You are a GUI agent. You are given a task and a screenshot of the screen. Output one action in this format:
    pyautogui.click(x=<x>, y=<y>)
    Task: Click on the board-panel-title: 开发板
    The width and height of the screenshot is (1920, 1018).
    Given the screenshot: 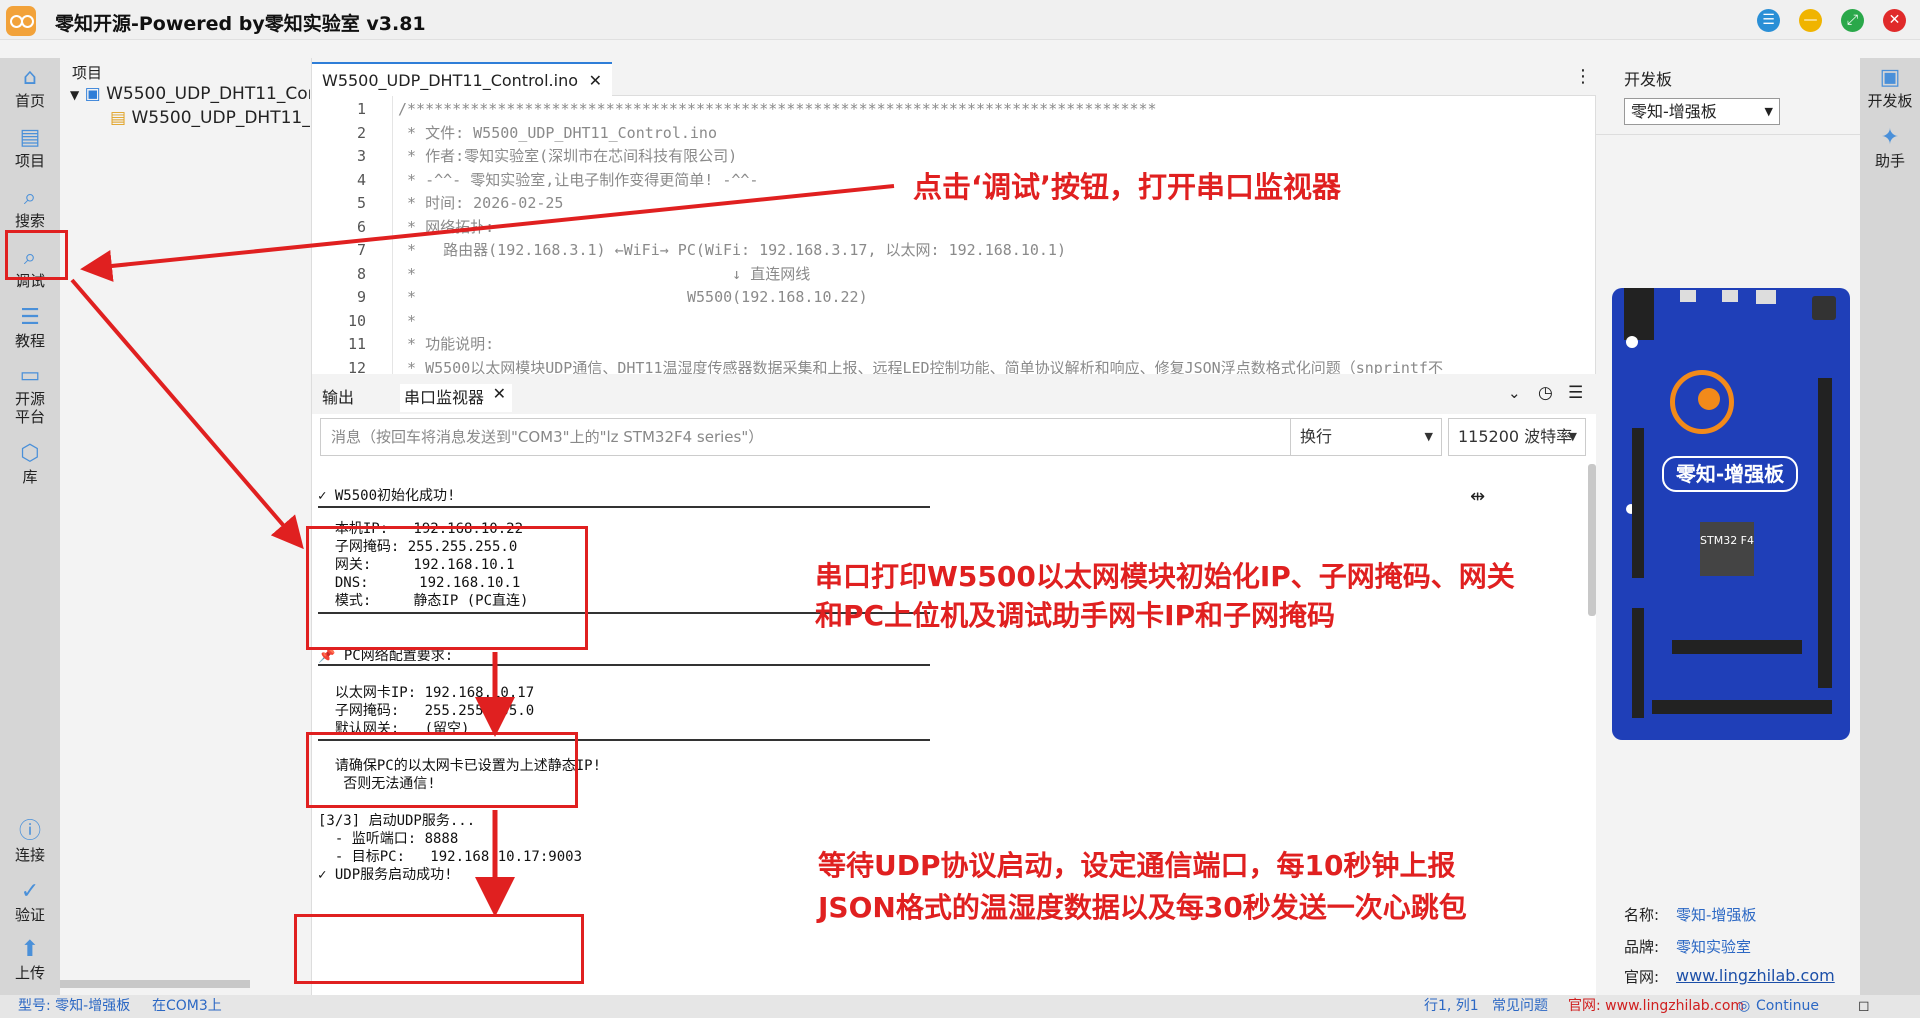 What is the action you would take?
    pyautogui.click(x=1648, y=79)
    